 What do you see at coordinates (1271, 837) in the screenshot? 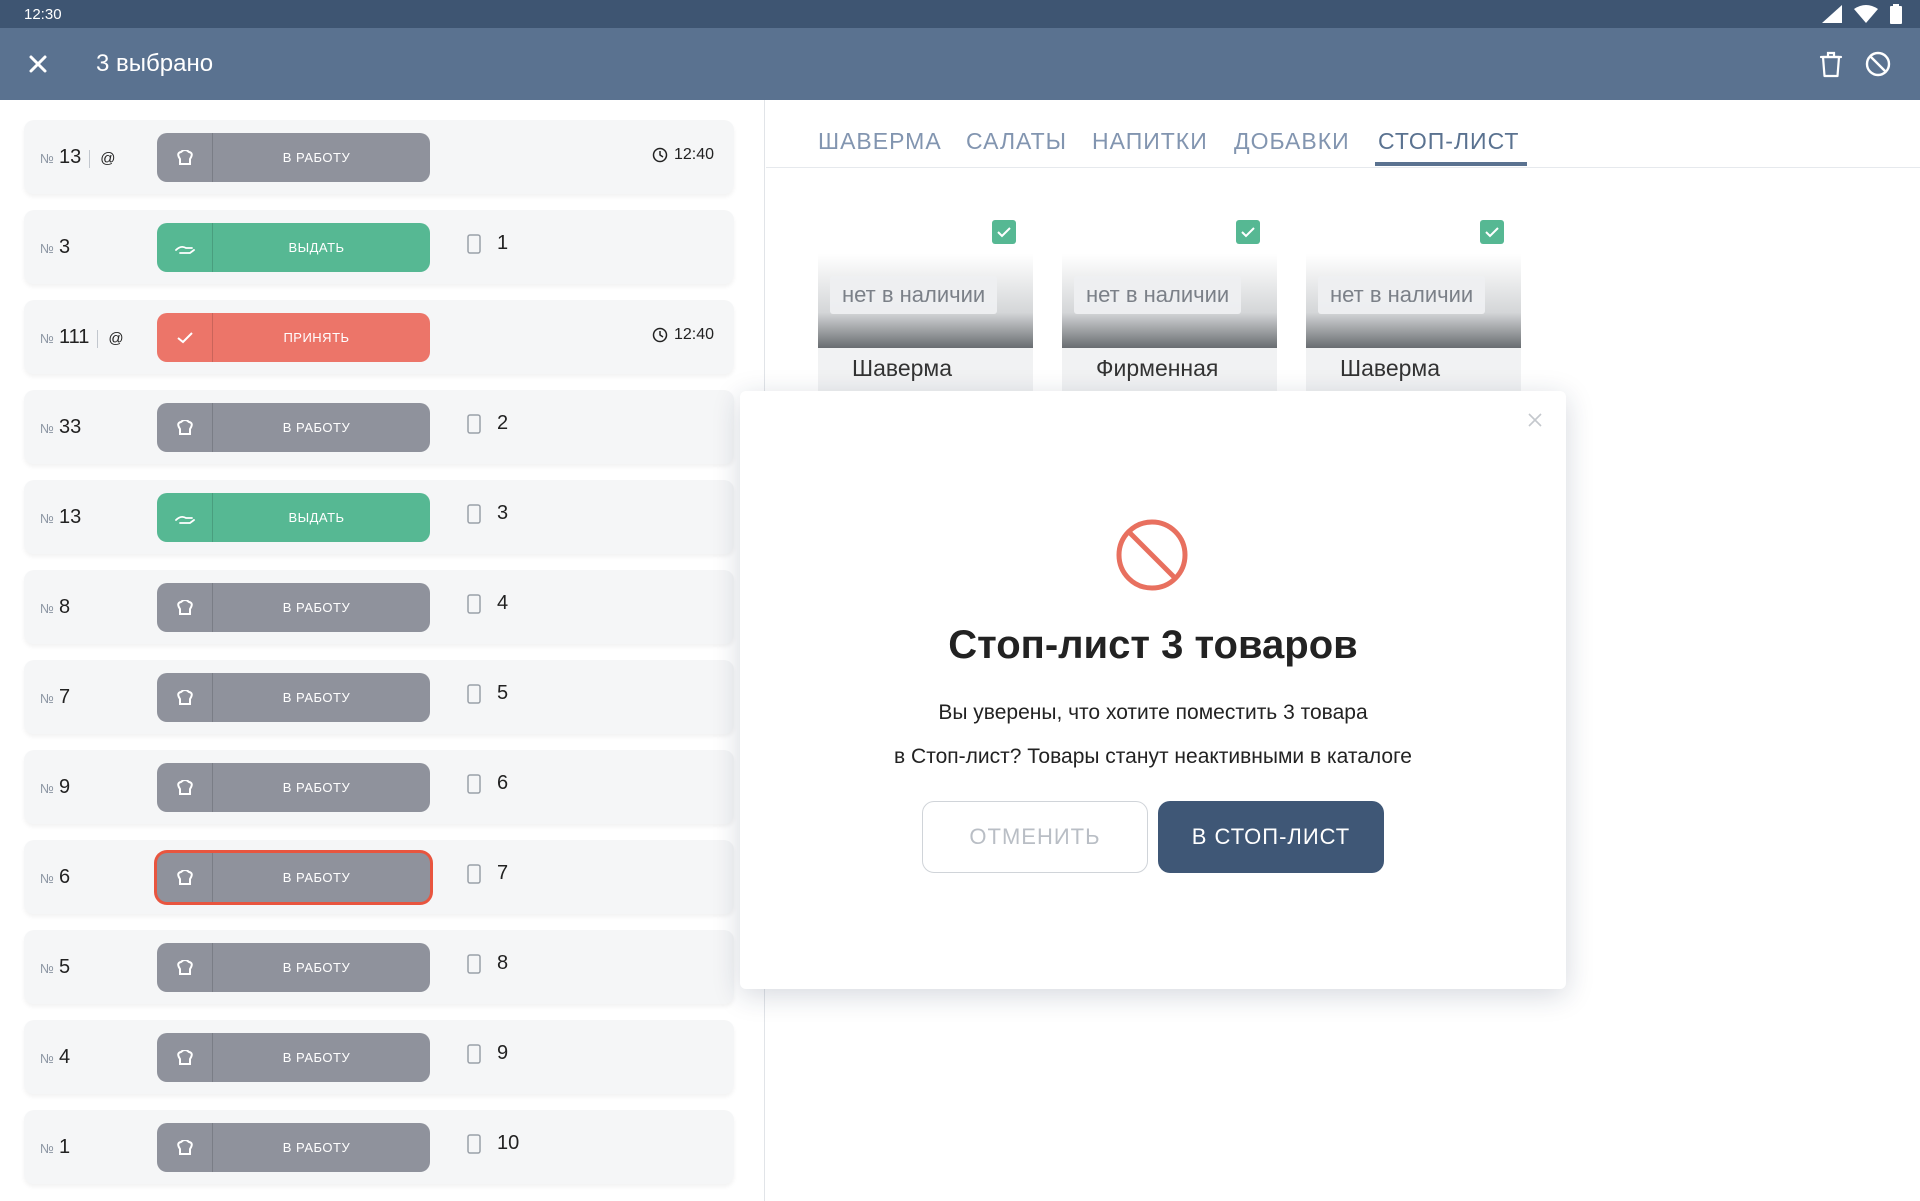
I see `confirm-stop-list-button: В СТОП-ЛИСТ` at bounding box center [1271, 837].